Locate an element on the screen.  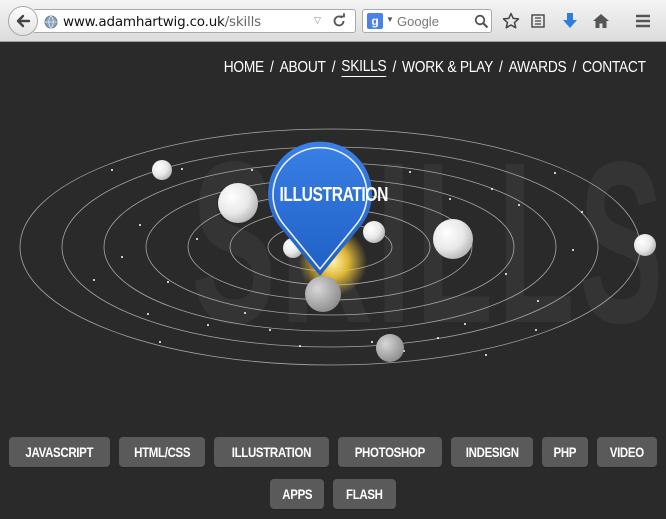
skill-button-illustration: ILLUSTRATION is located at coordinates (272, 452).